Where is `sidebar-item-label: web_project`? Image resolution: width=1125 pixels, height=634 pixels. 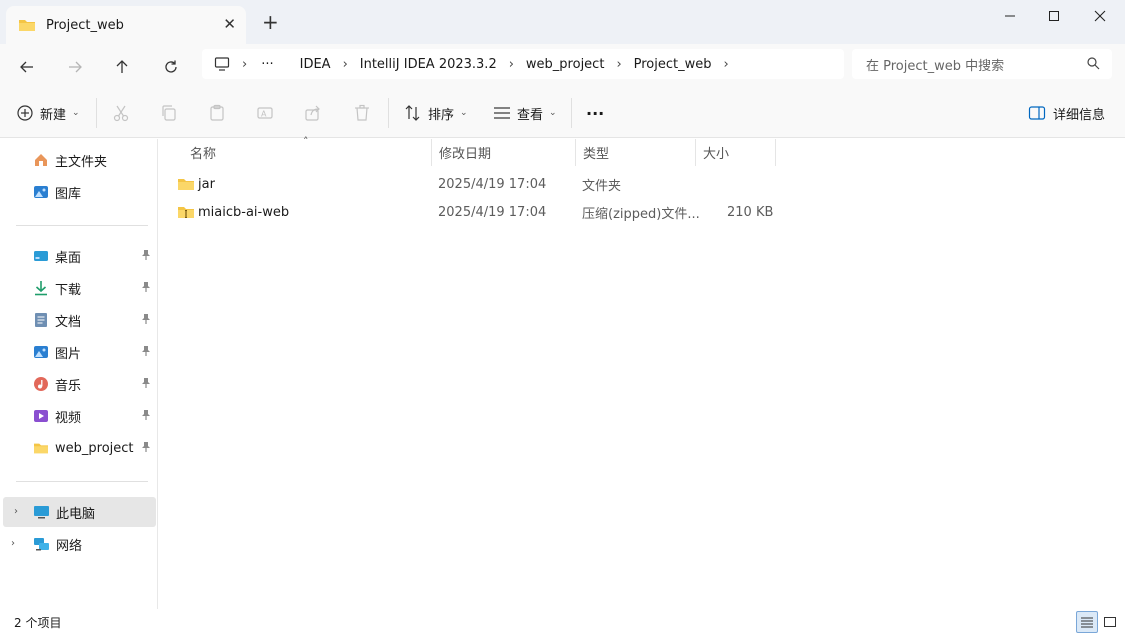 sidebar-item-label: web_project is located at coordinates (94, 448).